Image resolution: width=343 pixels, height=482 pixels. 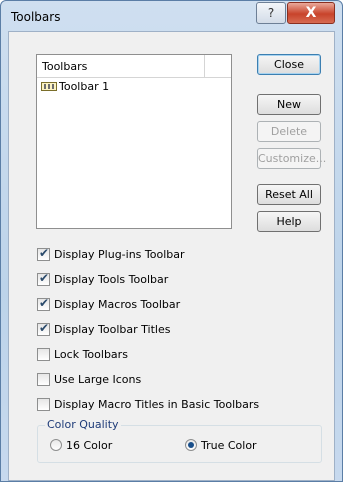 What do you see at coordinates (119, 254) in the screenshot?
I see `checkbox-label: Display Plug-ins Toolbar` at bounding box center [119, 254].